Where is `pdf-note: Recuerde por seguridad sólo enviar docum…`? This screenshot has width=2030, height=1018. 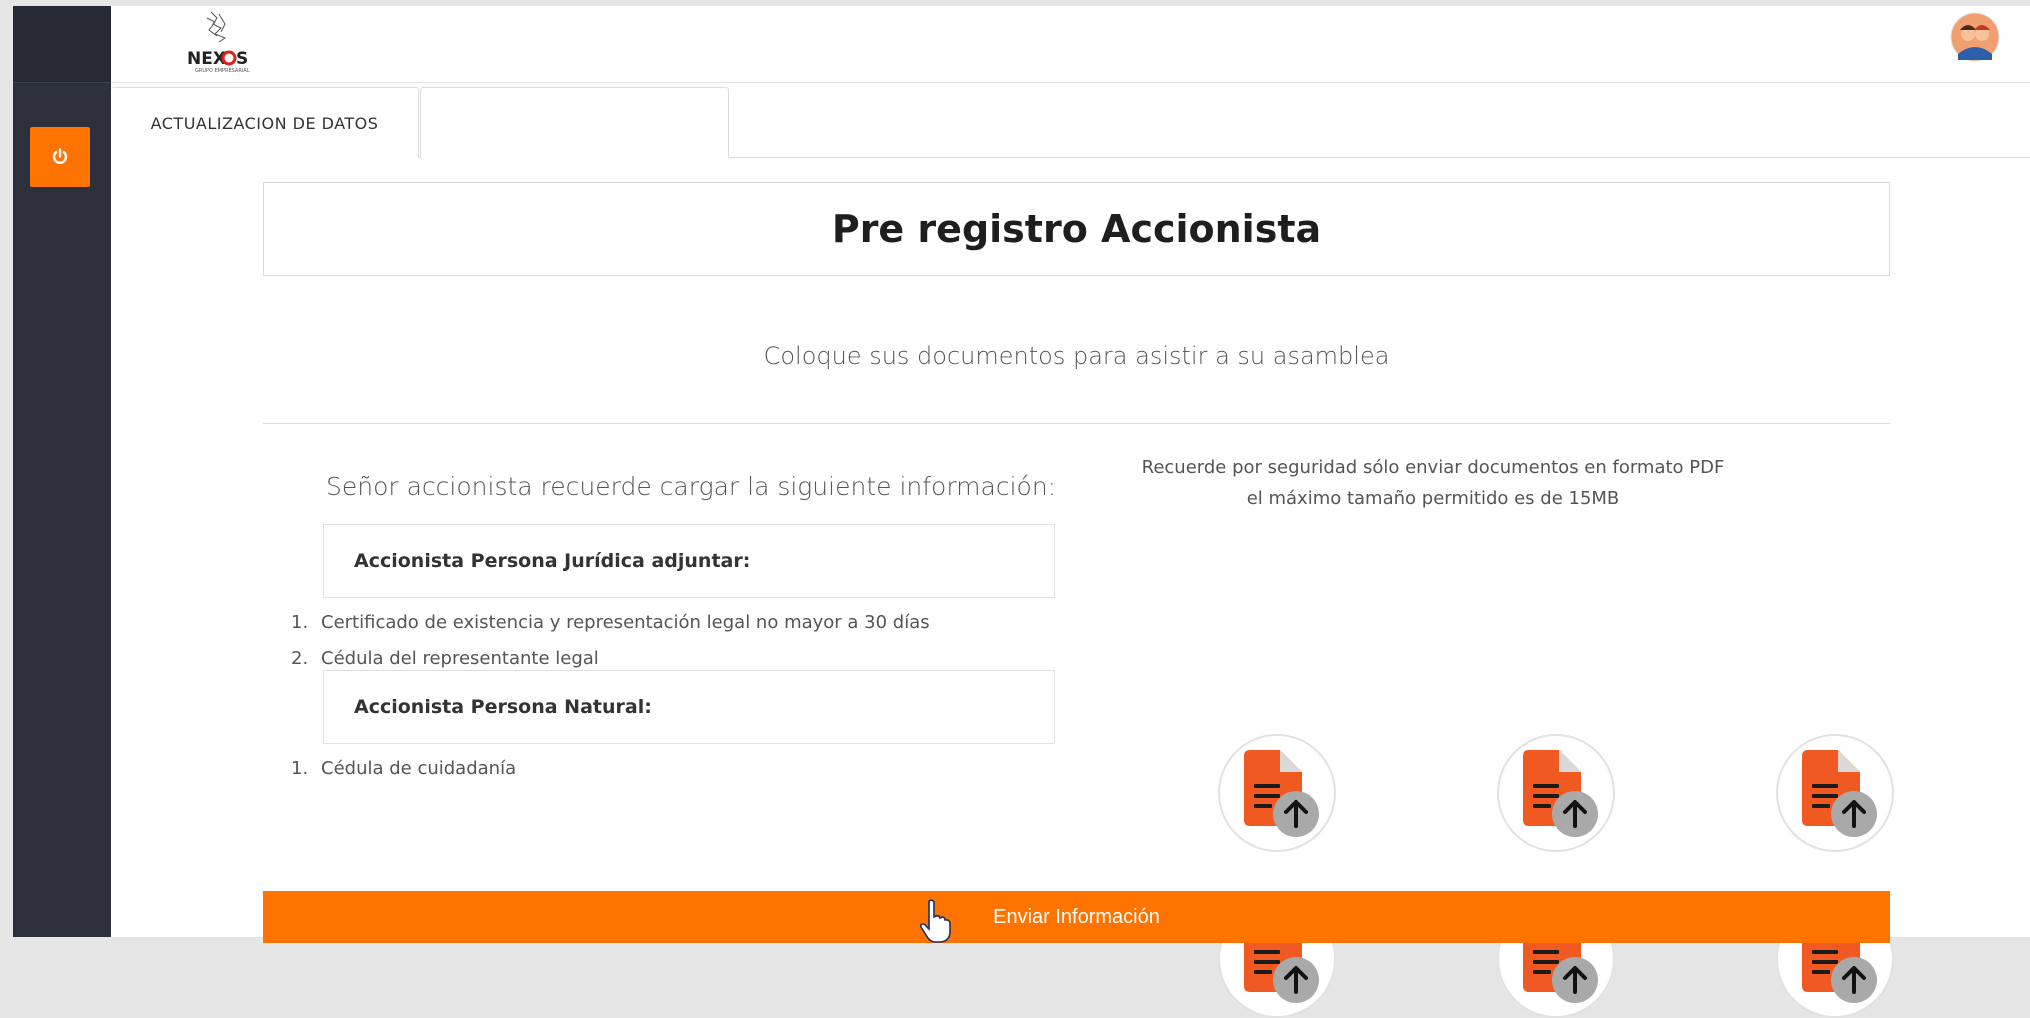 pdf-note: Recuerde por seguridad sólo enviar docum… is located at coordinates (1433, 483).